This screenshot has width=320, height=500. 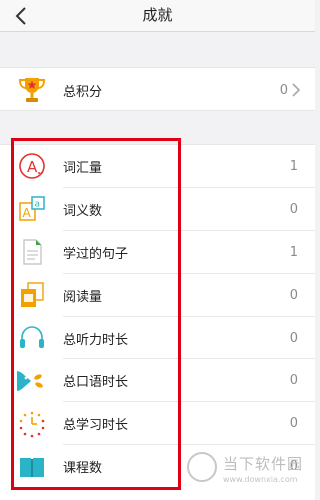 I want to click on study-timer-icon, so click(x=32, y=424).